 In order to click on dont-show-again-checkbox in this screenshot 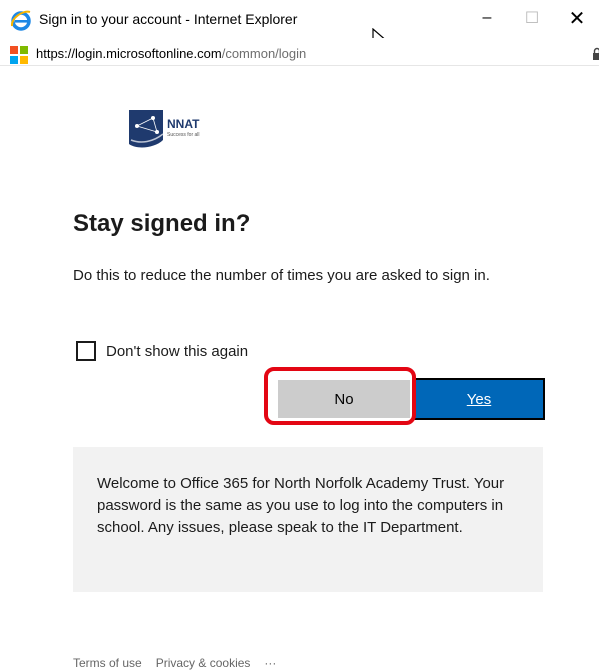, I will do `click(86, 351)`.